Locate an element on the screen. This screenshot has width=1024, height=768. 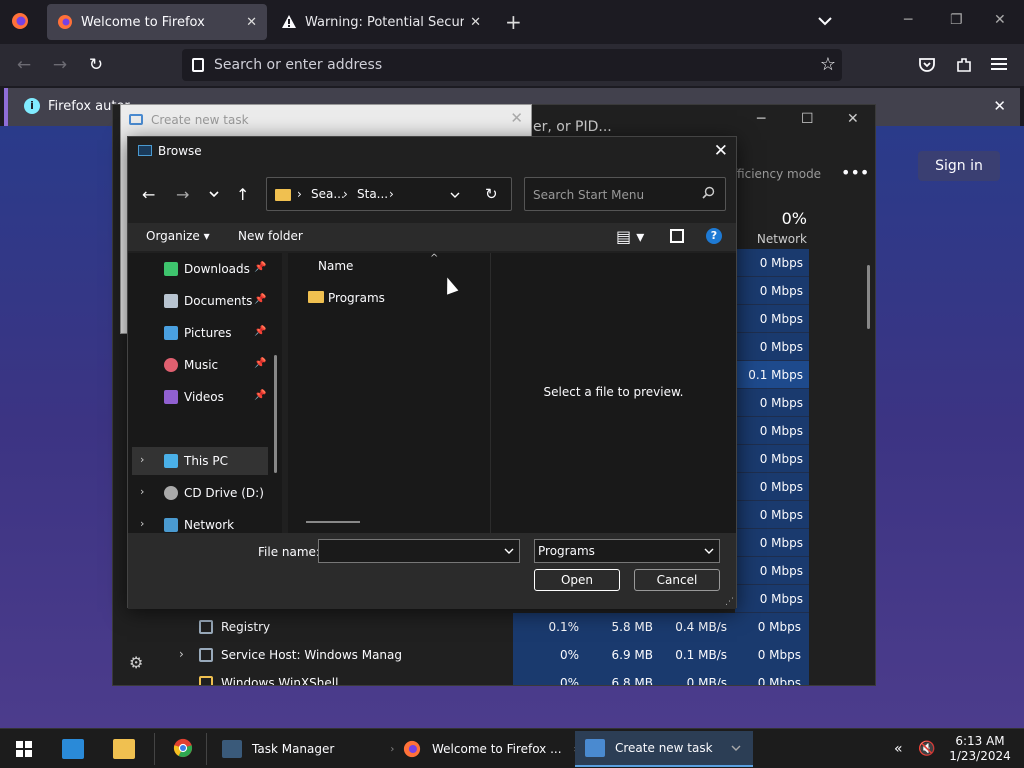
tm-scrollbar is located at coordinates (868, 297).